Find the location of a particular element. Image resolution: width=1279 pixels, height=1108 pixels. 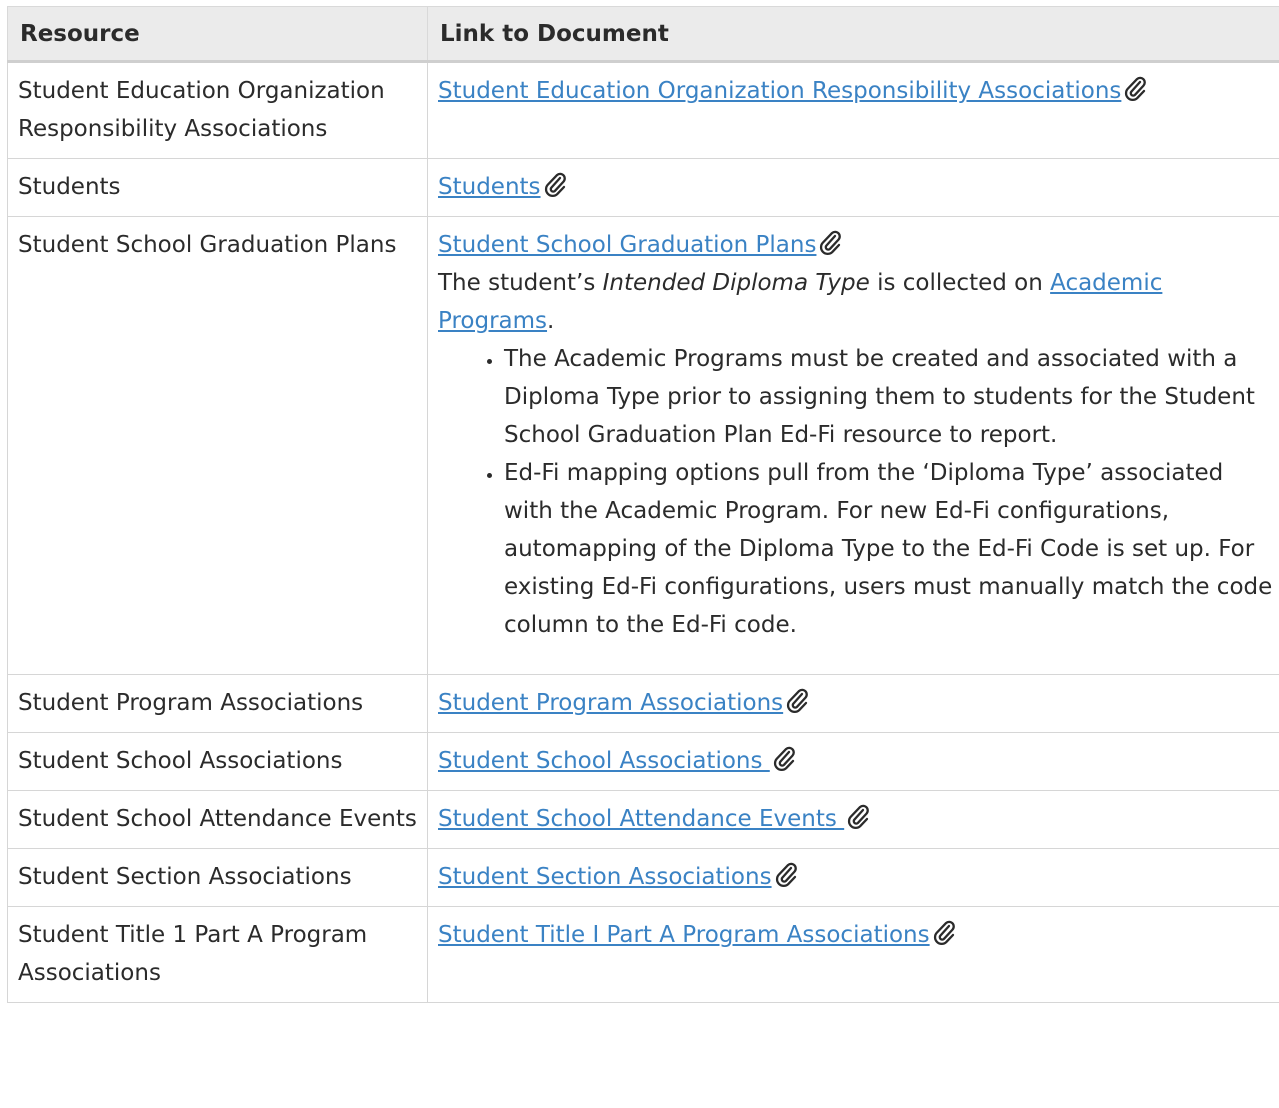

table-header-row: Resource Link to Document is located at coordinates (643, 34).